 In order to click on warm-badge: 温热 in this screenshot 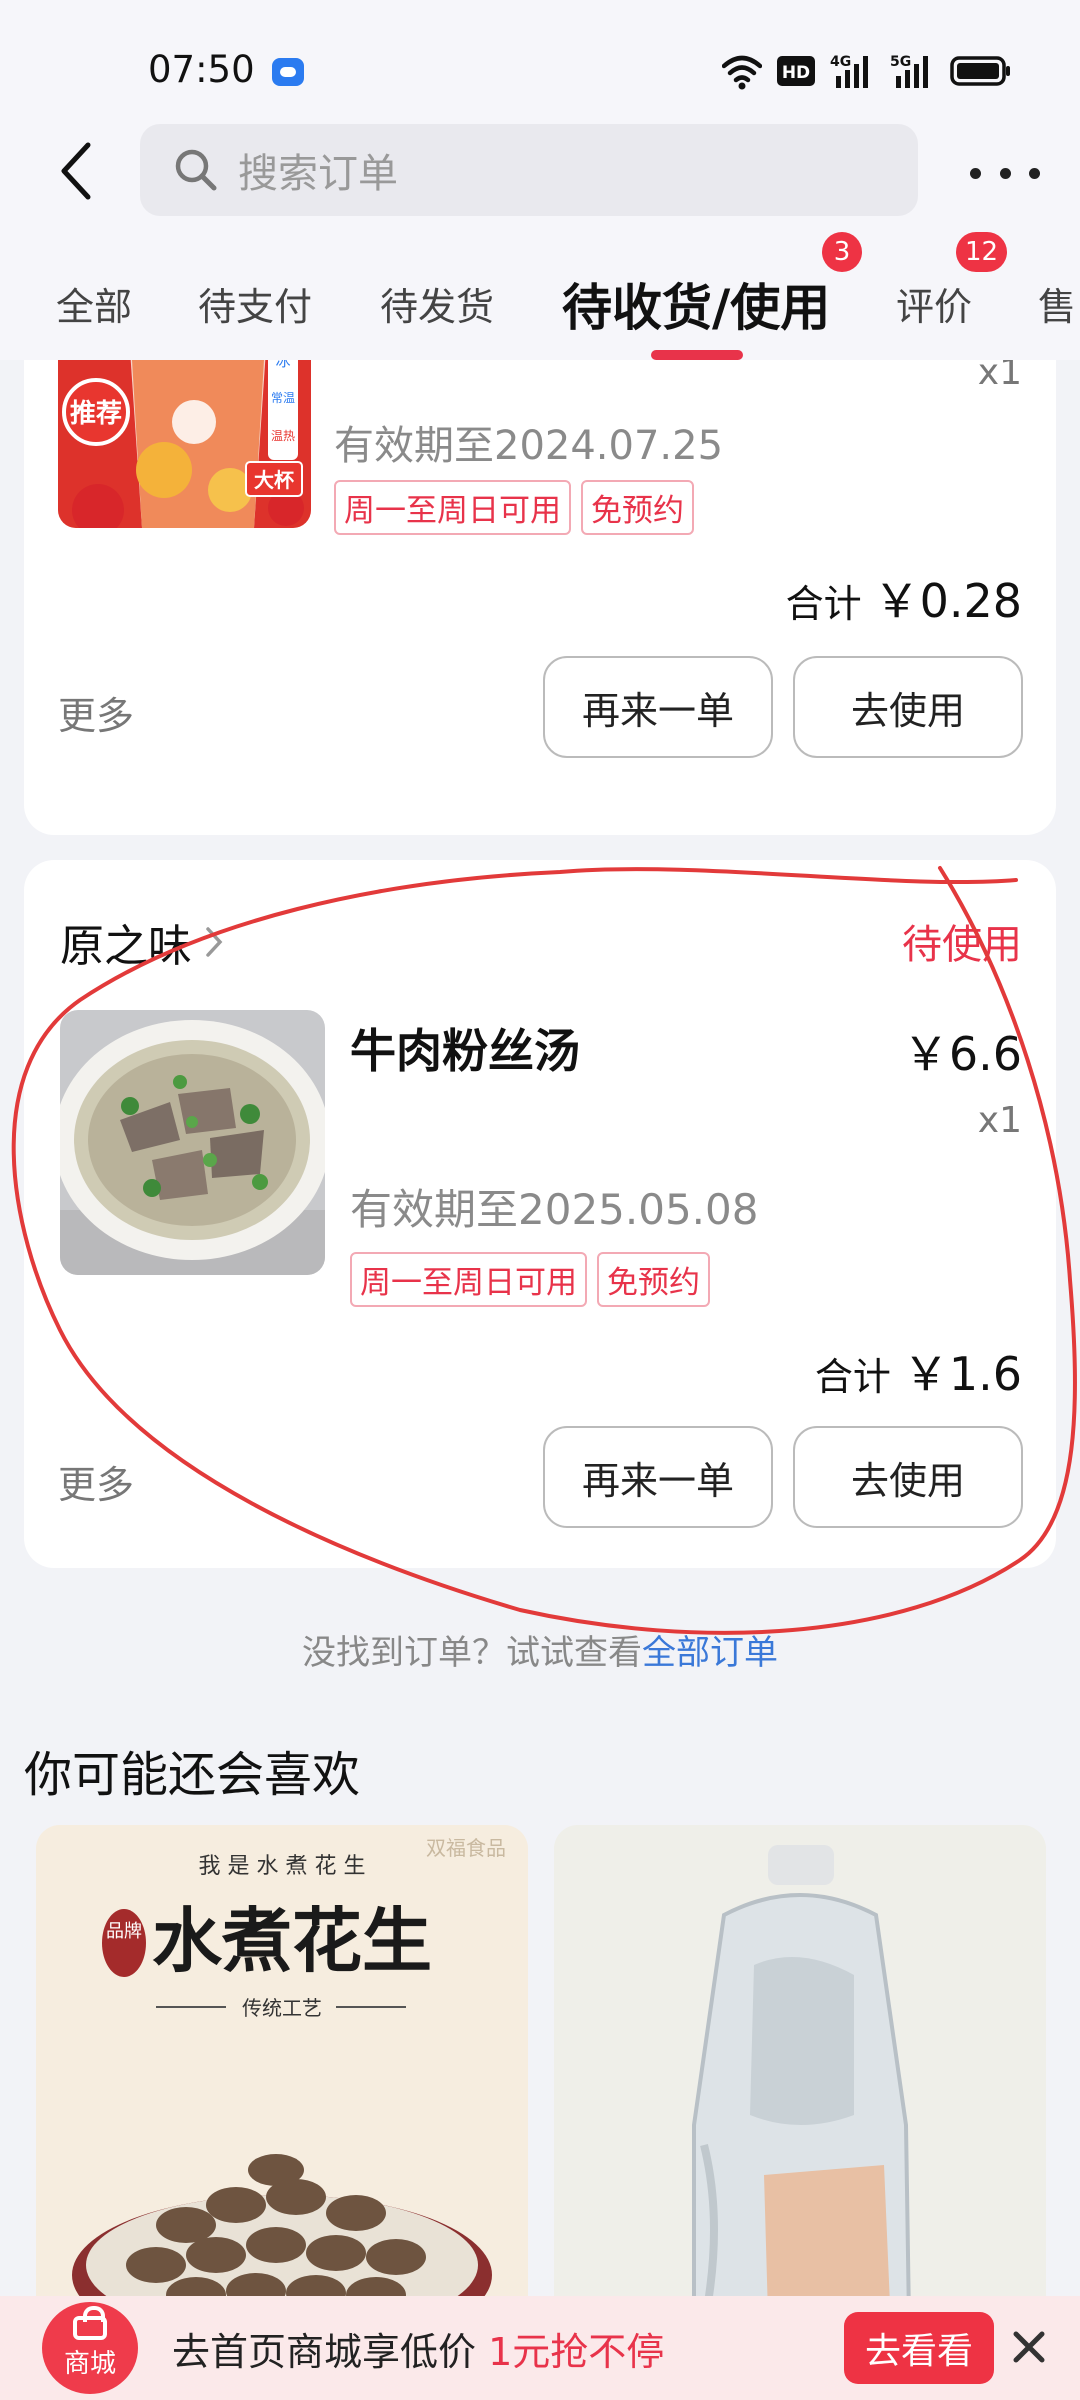, I will do `click(283, 436)`.